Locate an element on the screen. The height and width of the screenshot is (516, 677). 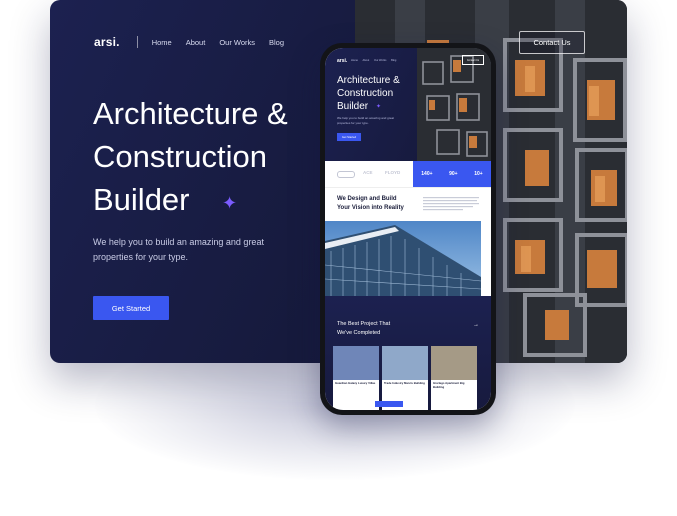
hero-title-line: Construction is located at coordinates (180, 156).